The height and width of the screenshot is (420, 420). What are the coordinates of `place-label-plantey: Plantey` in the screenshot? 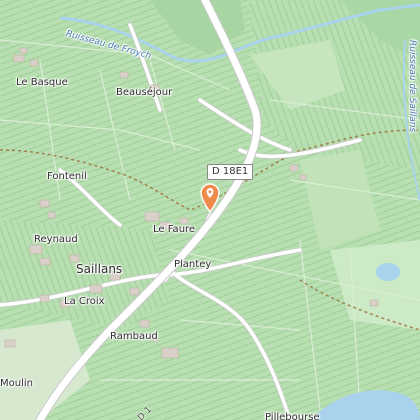 It's located at (193, 264).